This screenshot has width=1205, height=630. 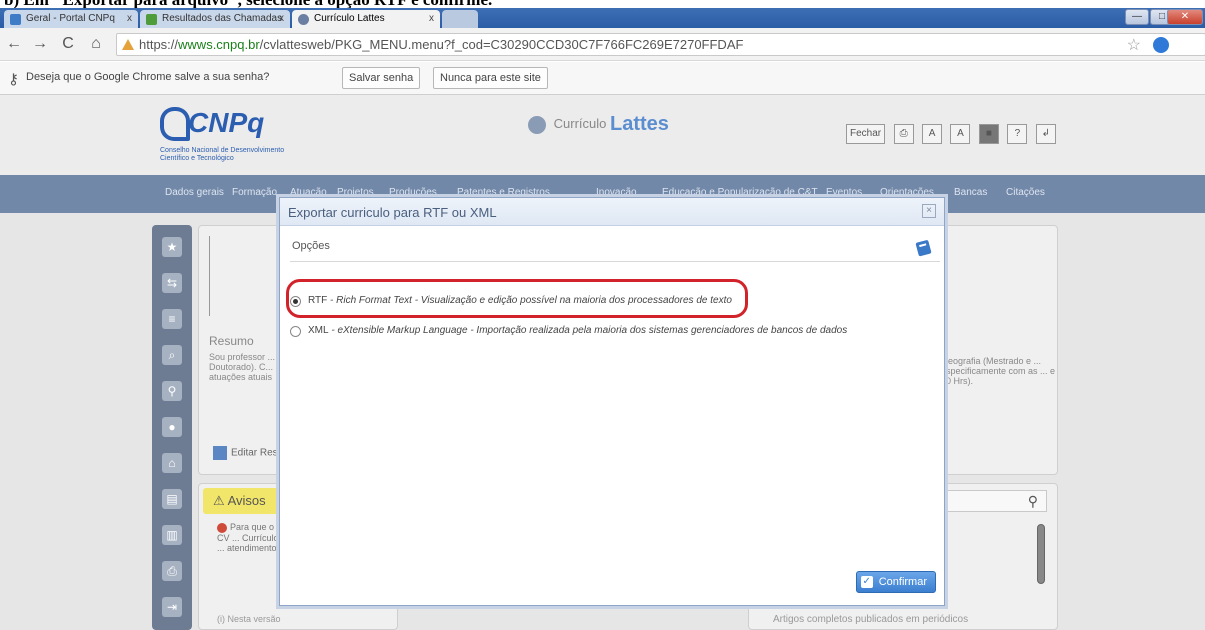 What do you see at coordinates (1137, 17) in the screenshot?
I see `minimize-button: —` at bounding box center [1137, 17].